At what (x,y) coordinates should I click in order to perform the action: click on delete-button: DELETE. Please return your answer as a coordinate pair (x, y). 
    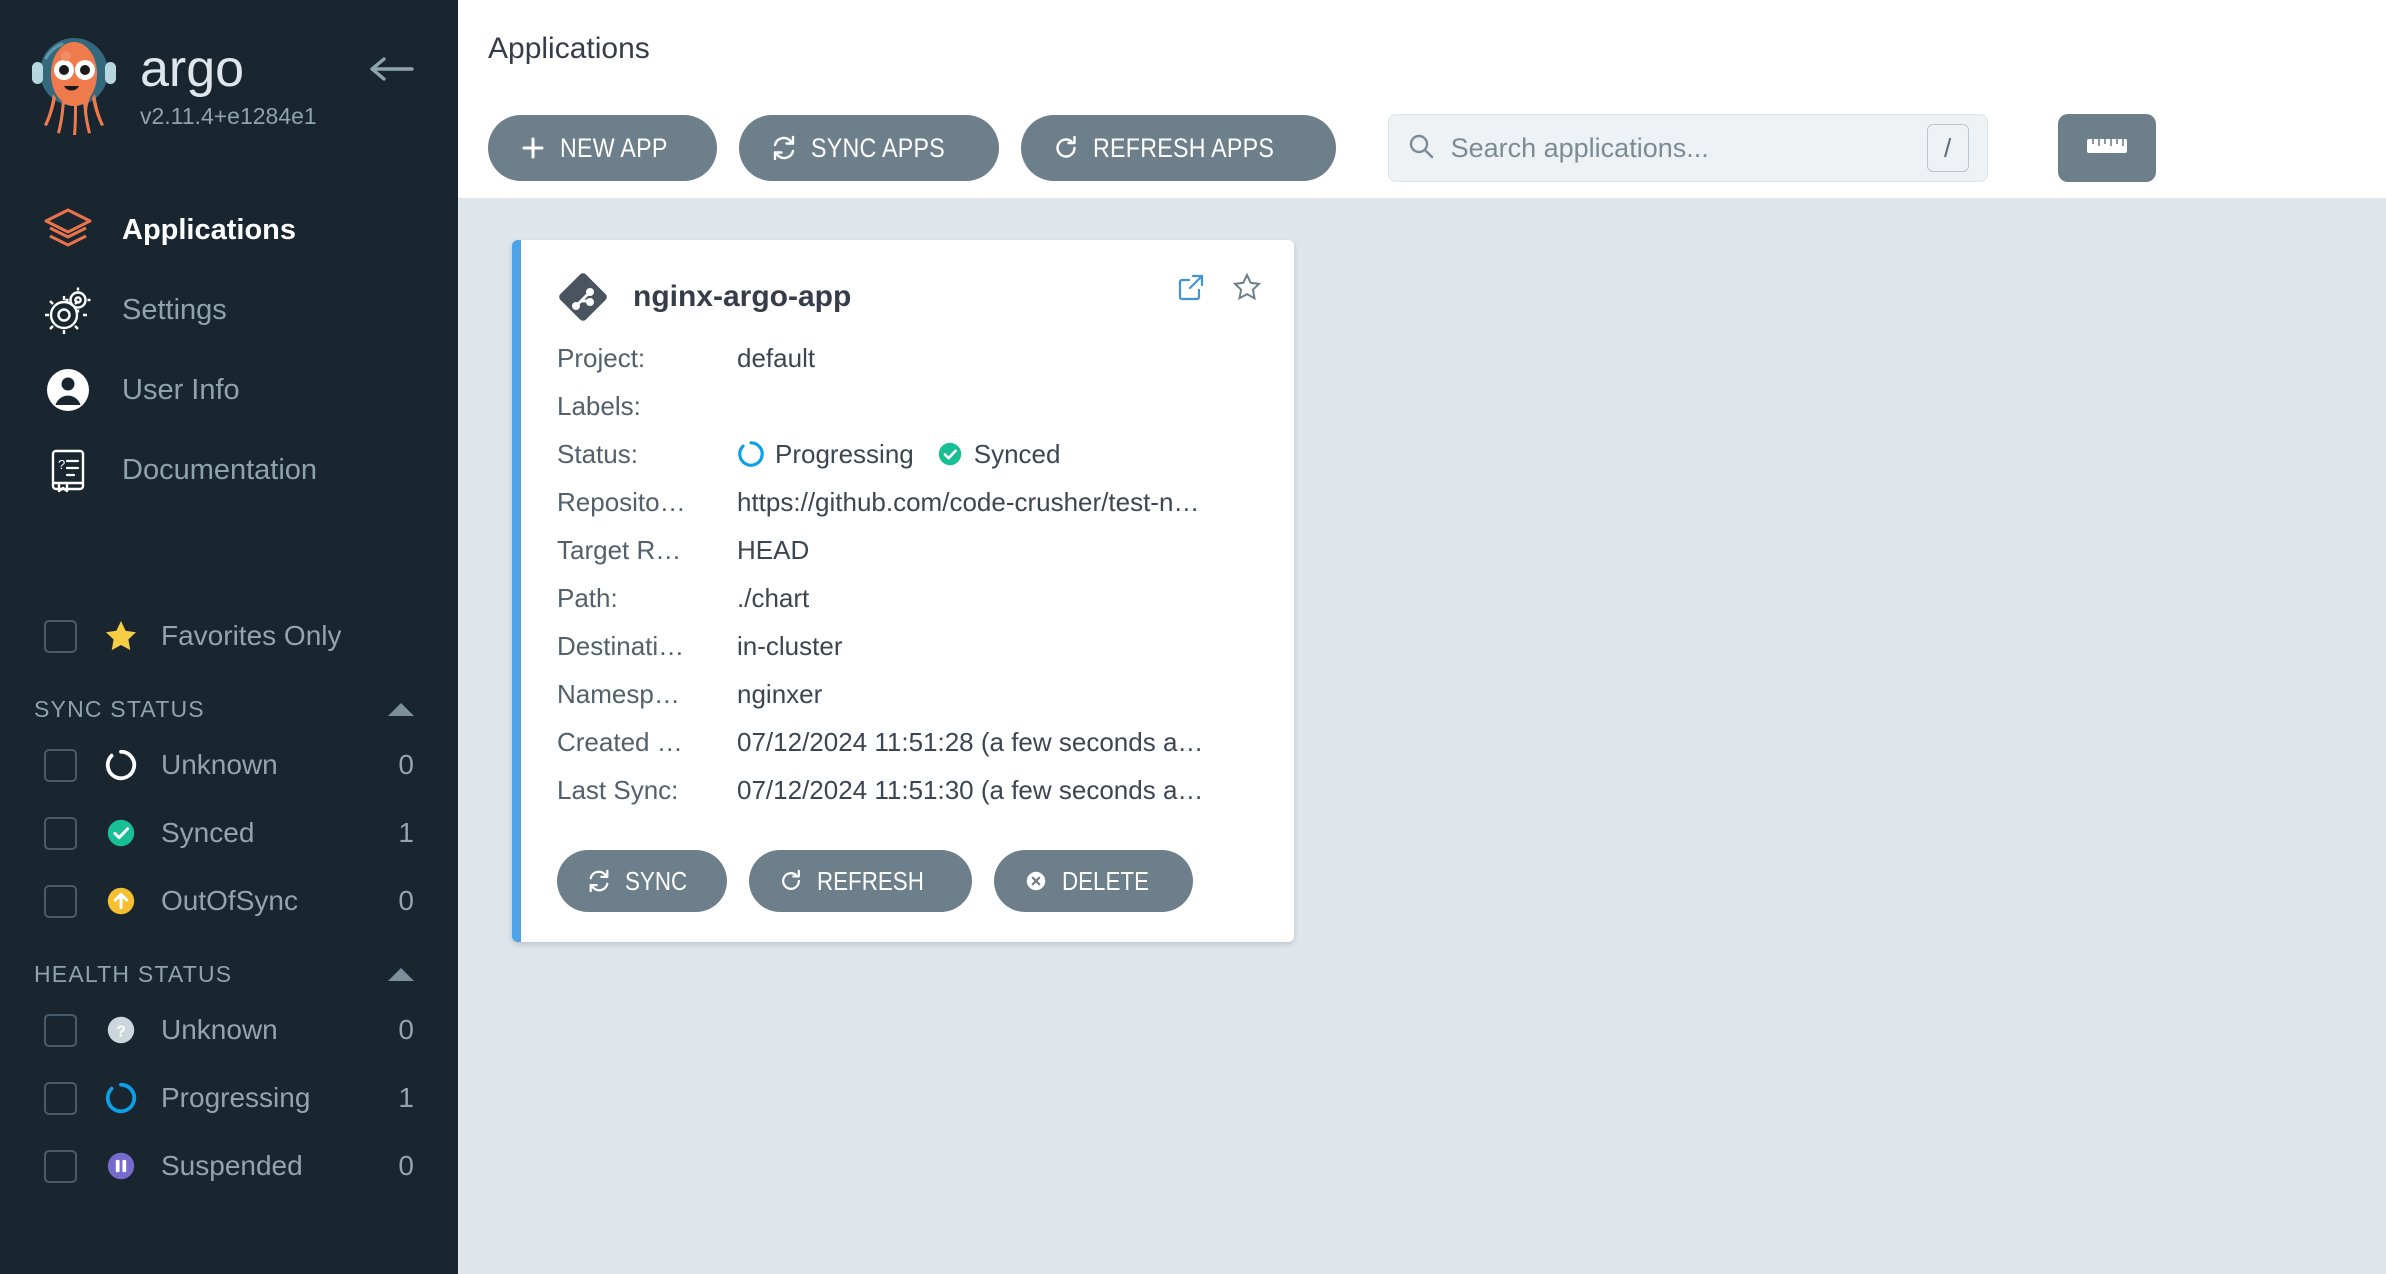
    Looking at the image, I should click on (1093, 881).